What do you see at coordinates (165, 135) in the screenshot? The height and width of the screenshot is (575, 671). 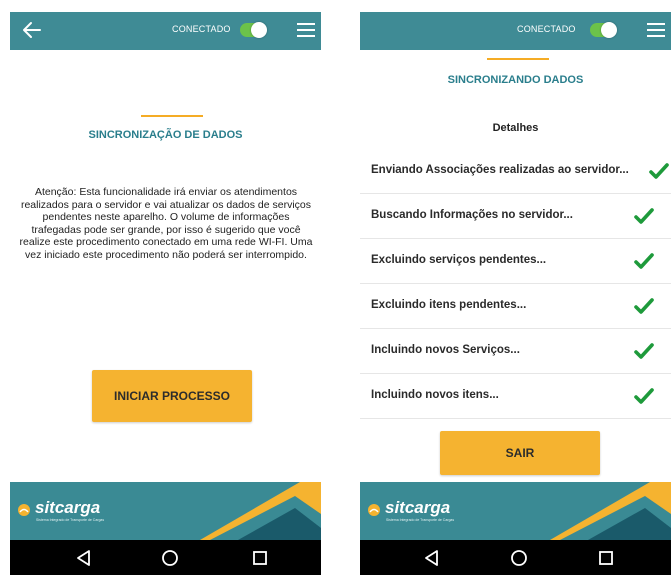 I see `page-title: SINCRONIZAÇÃO DE DADOS` at bounding box center [165, 135].